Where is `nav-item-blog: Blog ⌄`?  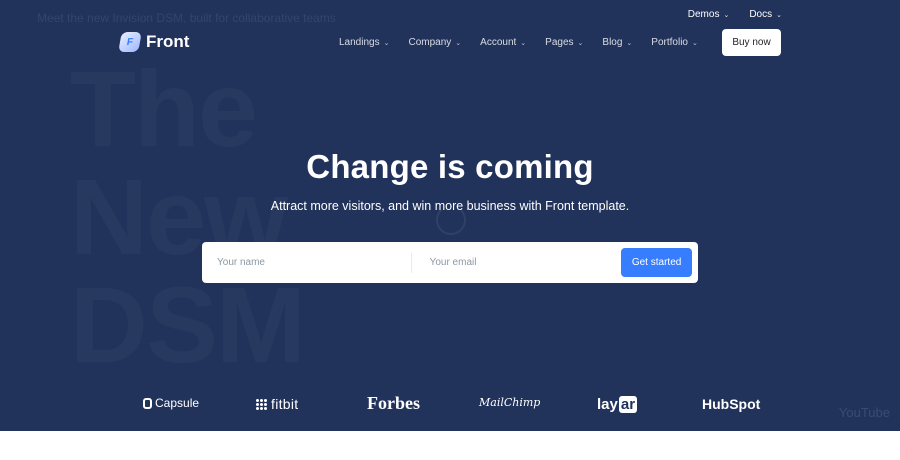
nav-item-blog: Blog ⌄ is located at coordinates (617, 42).